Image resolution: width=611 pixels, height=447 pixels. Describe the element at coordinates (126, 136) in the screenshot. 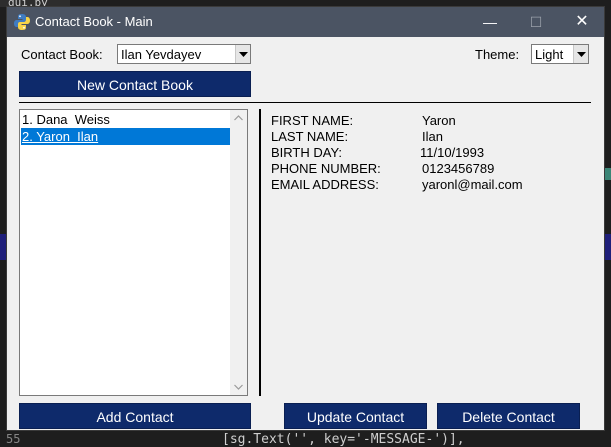

I see `list-item-contact-2: 2. Yaron Ilan` at that location.